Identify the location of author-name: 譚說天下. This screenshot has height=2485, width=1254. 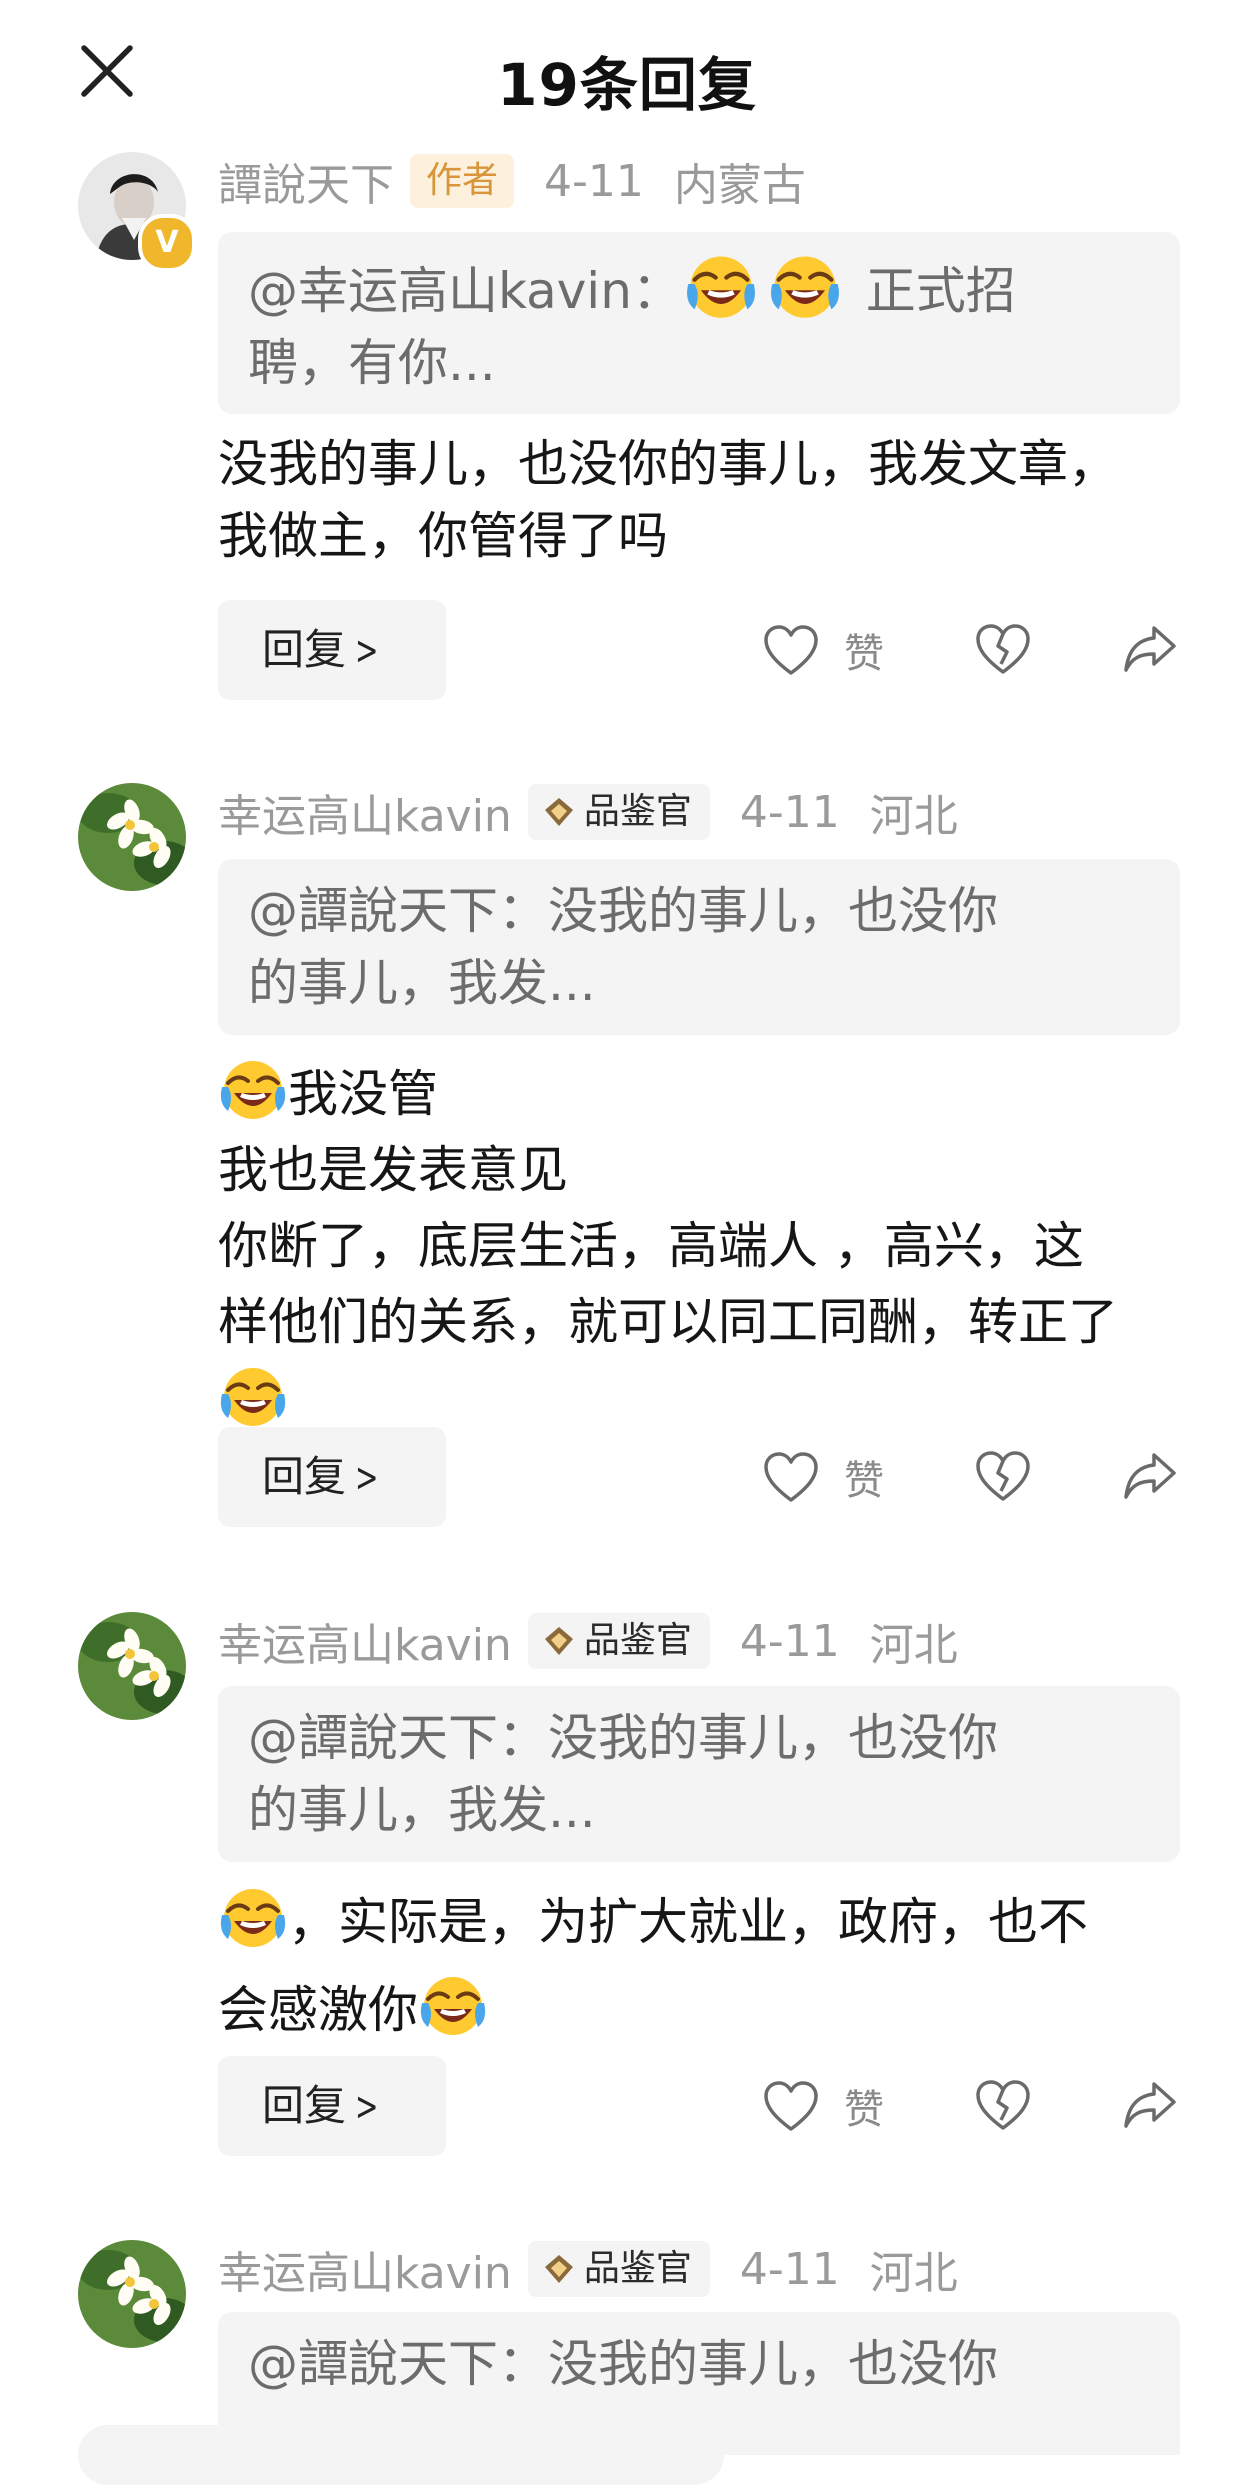
(306, 181).